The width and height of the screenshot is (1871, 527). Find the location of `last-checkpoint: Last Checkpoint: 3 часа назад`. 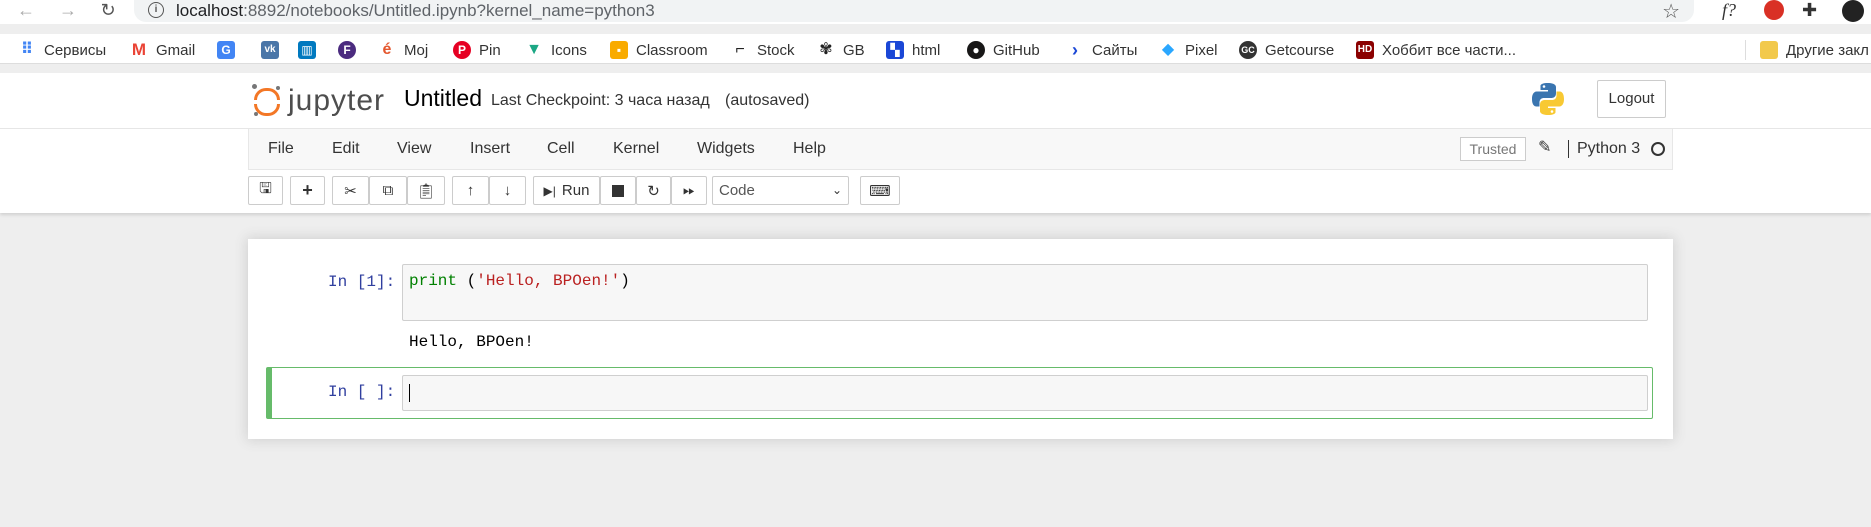

last-checkpoint: Last Checkpoint: 3 часа назад is located at coordinates (600, 100).